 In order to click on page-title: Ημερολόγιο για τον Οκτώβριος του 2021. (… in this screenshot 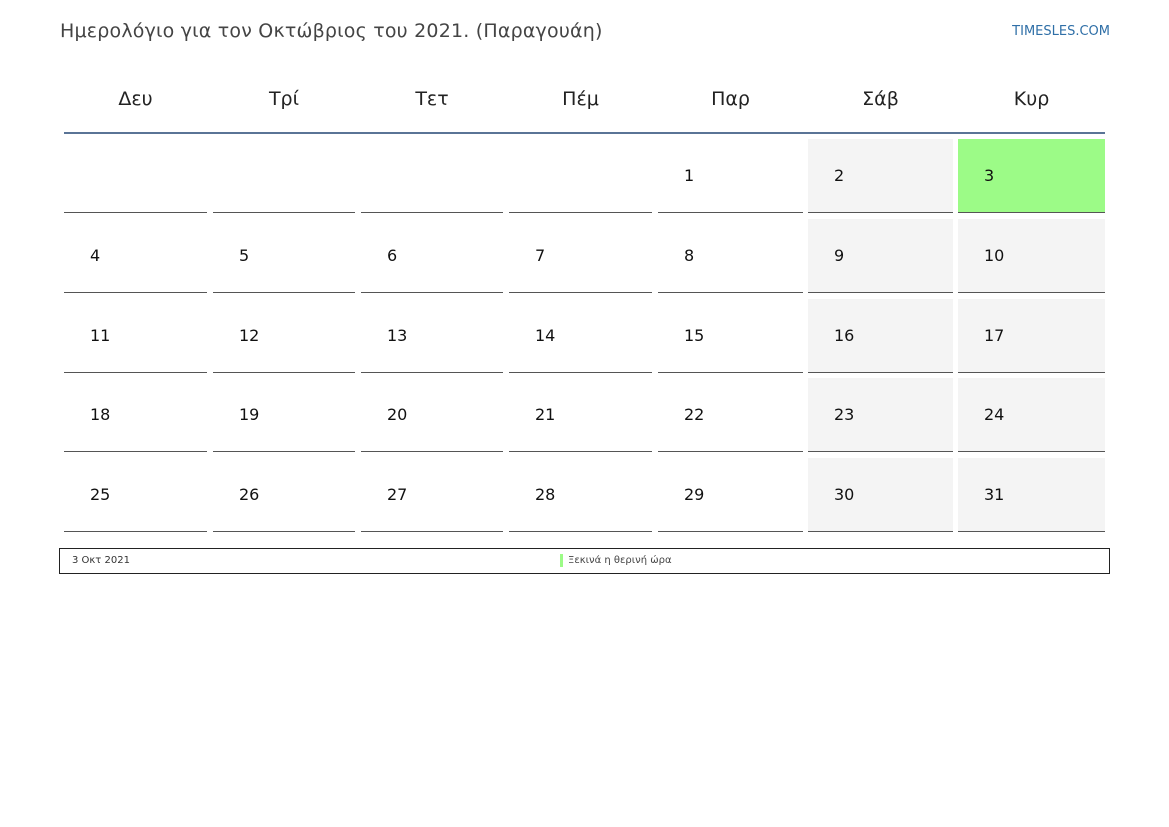, I will do `click(331, 31)`.